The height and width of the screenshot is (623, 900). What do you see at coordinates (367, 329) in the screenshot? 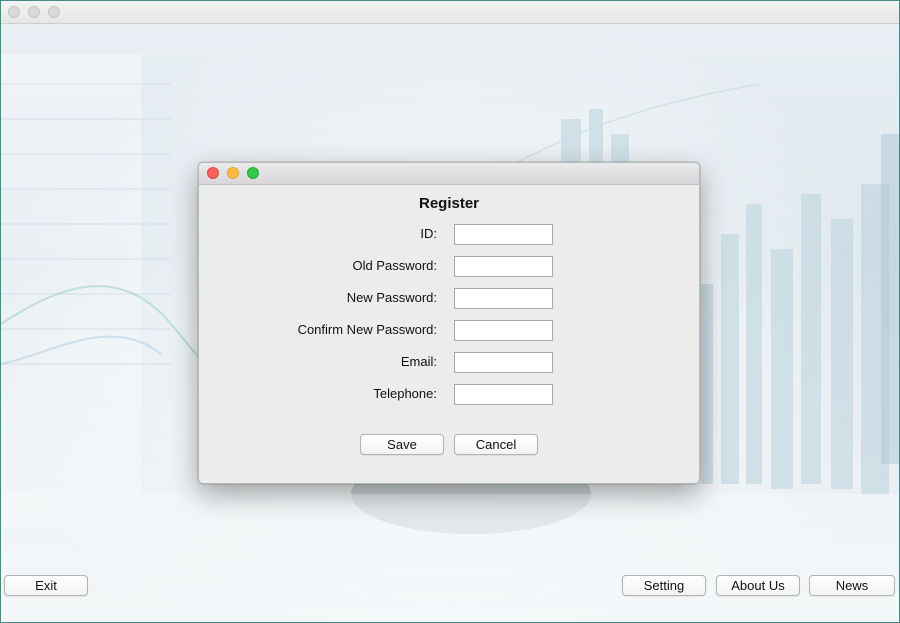
I see `confirm-new-password-label: Confirm New Password:` at bounding box center [367, 329].